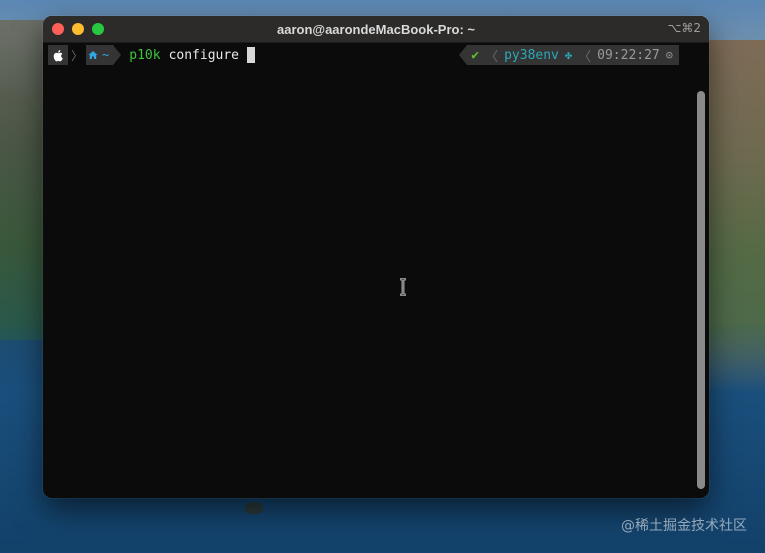  What do you see at coordinates (93, 55) in the screenshot?
I see `home-icon` at bounding box center [93, 55].